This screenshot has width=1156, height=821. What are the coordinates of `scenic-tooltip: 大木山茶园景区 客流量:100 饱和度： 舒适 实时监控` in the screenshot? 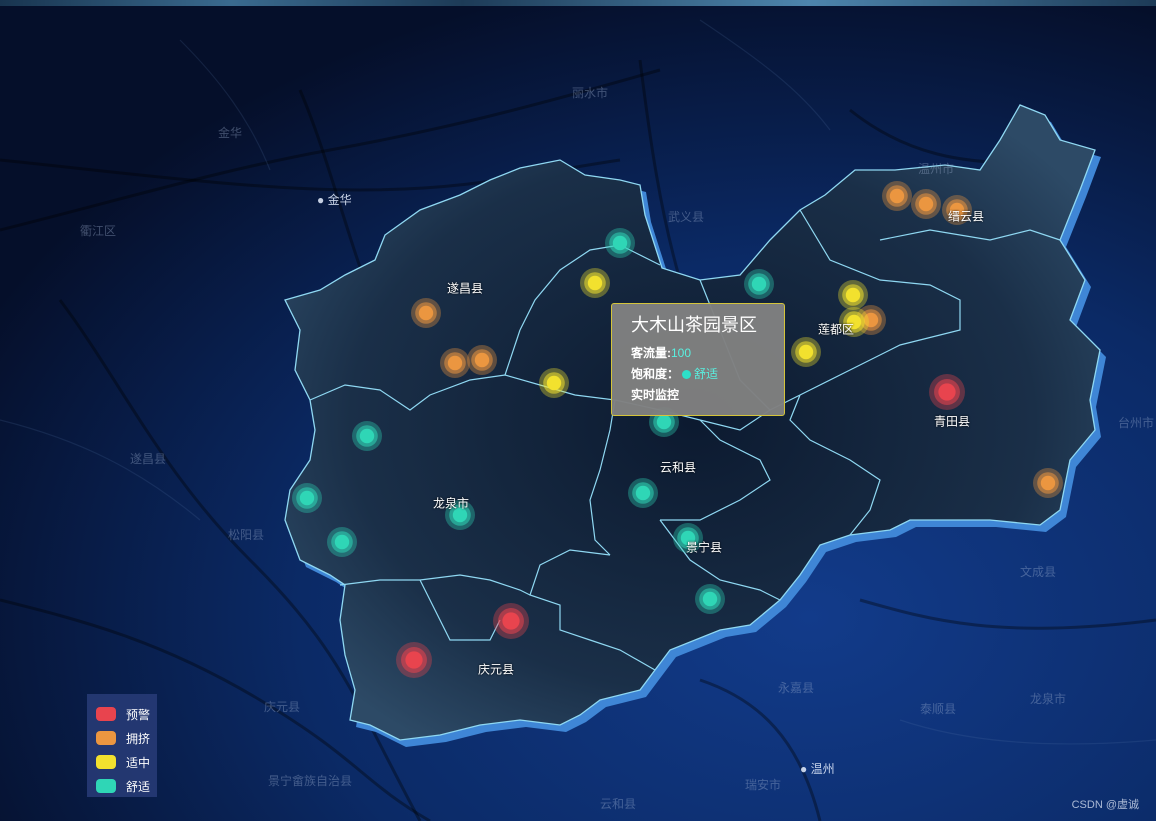 It's located at (698, 359).